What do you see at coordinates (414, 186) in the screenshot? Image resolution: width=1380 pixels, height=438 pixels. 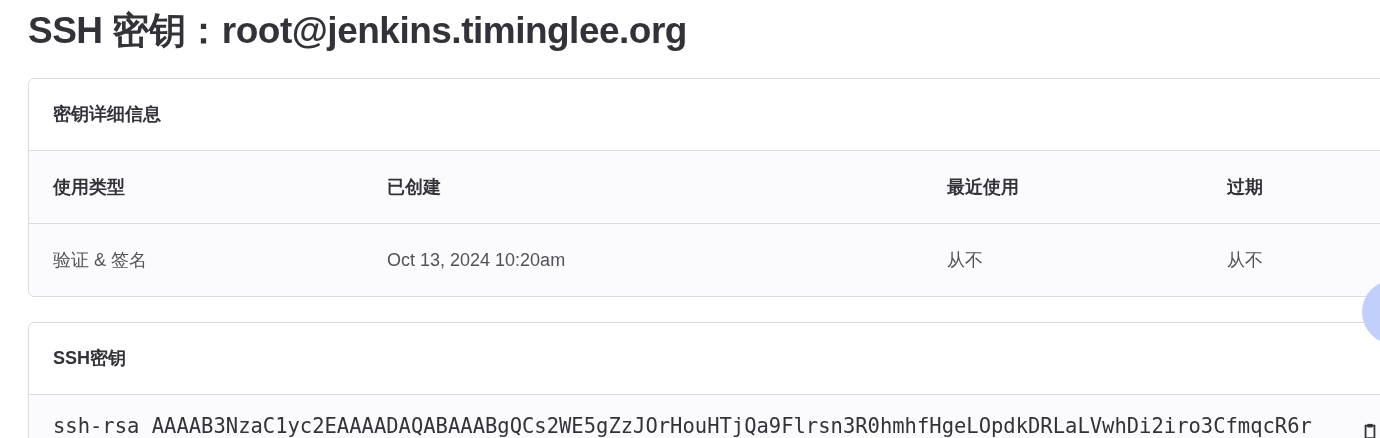 I see `column-header: 已创建` at bounding box center [414, 186].